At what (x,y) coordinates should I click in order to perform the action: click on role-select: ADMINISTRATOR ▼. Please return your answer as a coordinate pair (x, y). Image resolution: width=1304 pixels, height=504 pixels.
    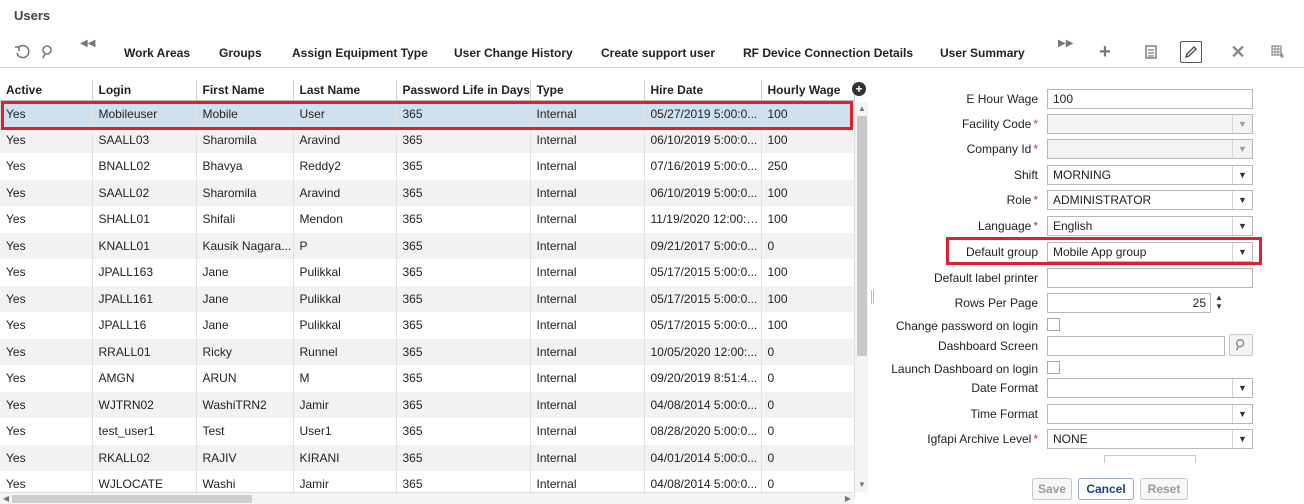
    Looking at the image, I should click on (1150, 200).